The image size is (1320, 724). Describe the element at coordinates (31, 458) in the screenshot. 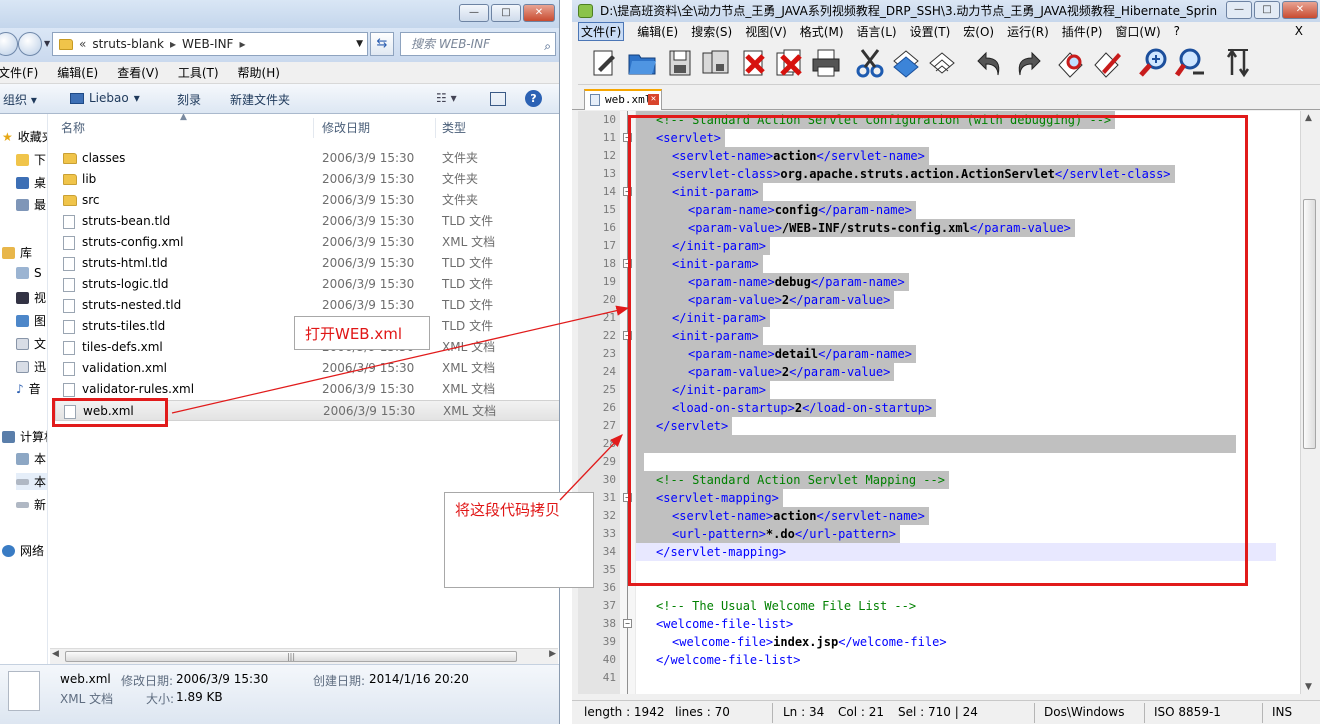

I see `nav-drive: 本` at that location.